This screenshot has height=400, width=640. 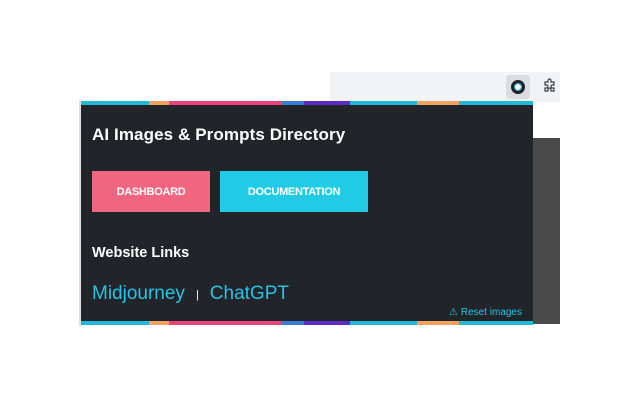 I want to click on color-stripe-top, so click(x=307, y=103).